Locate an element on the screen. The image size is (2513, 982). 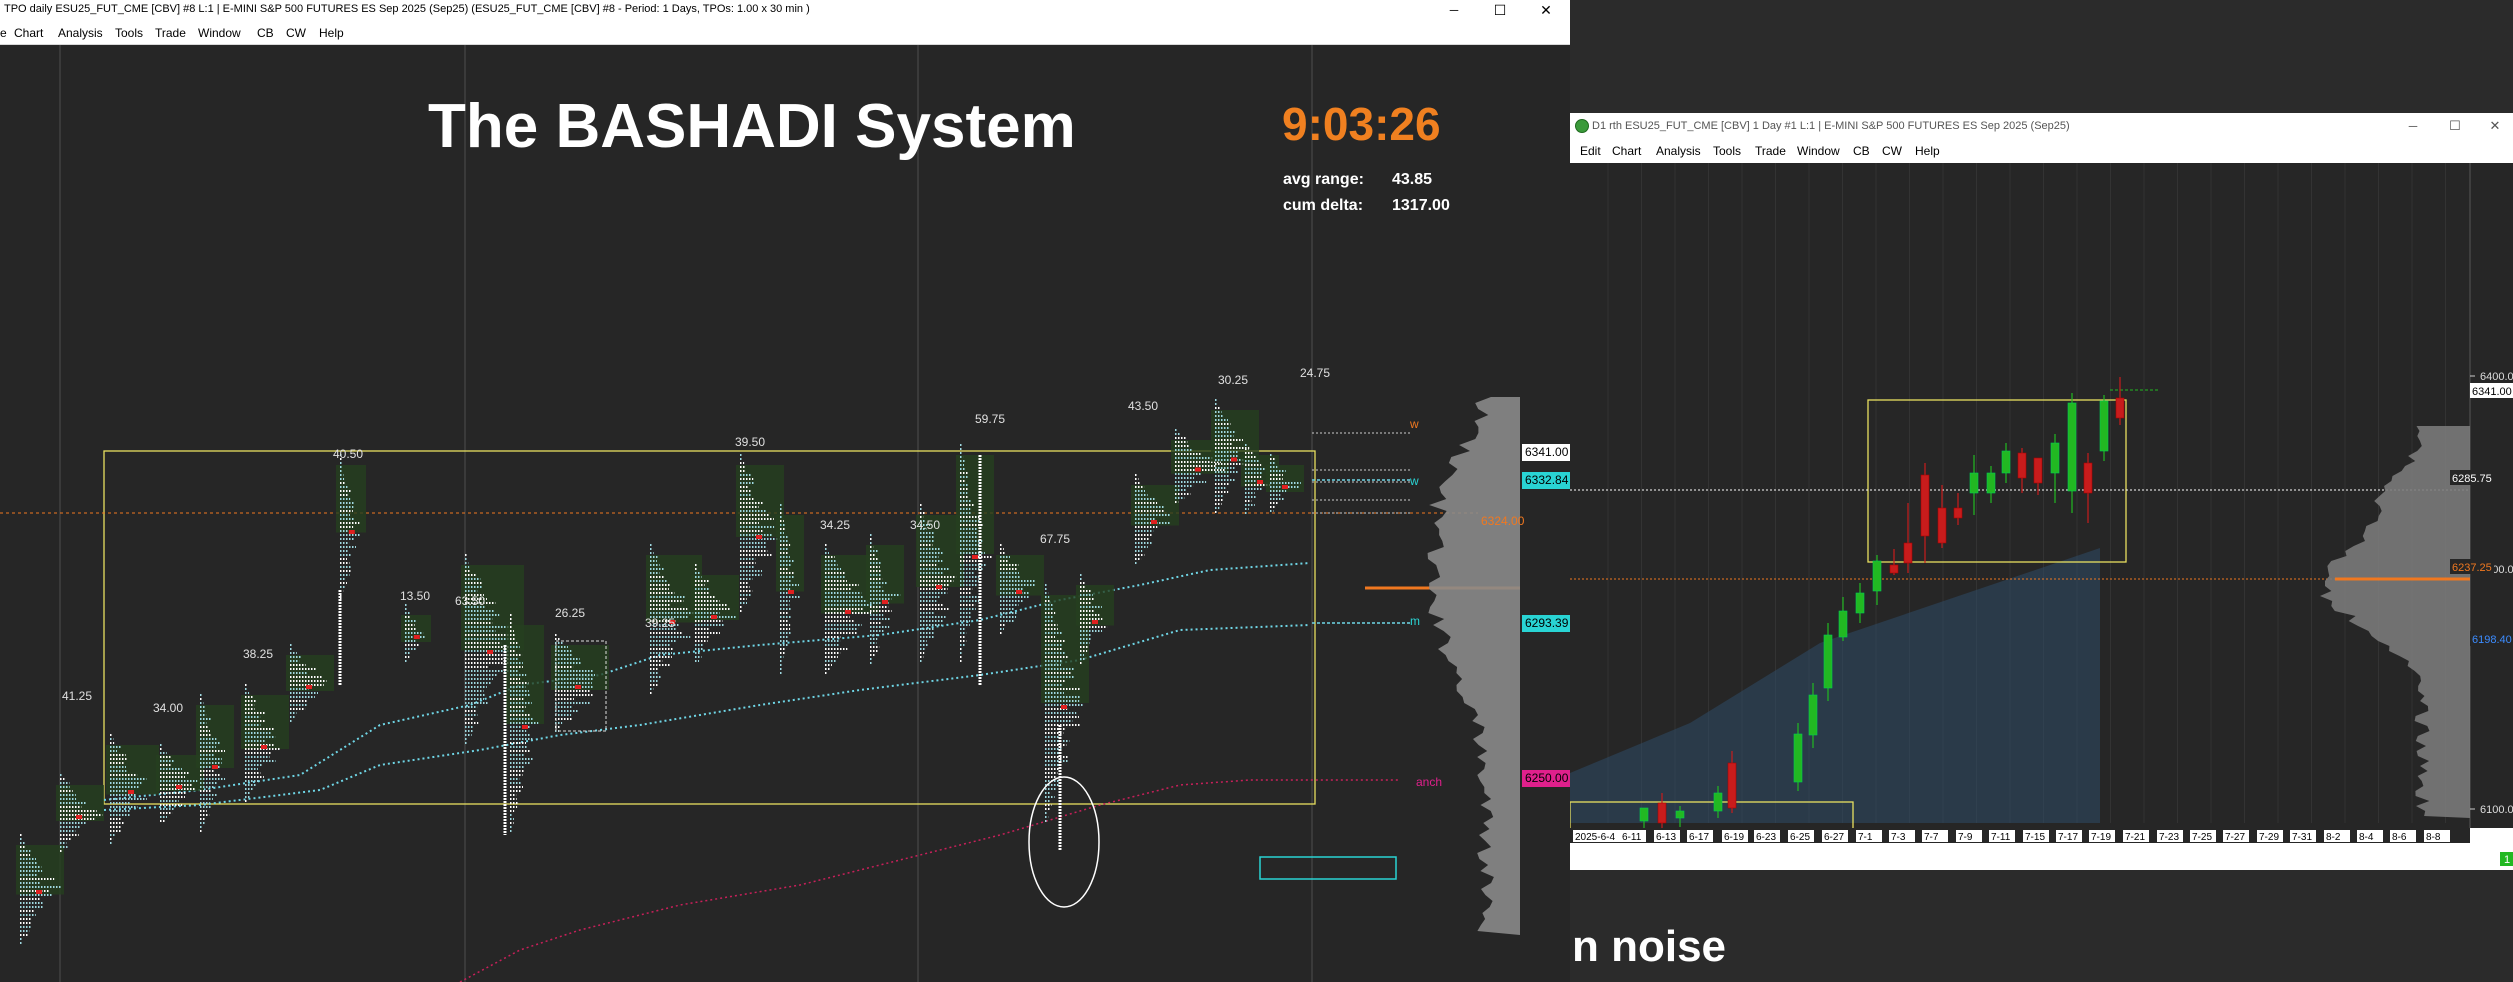
menu-window: Window is located at coordinates (219, 33).